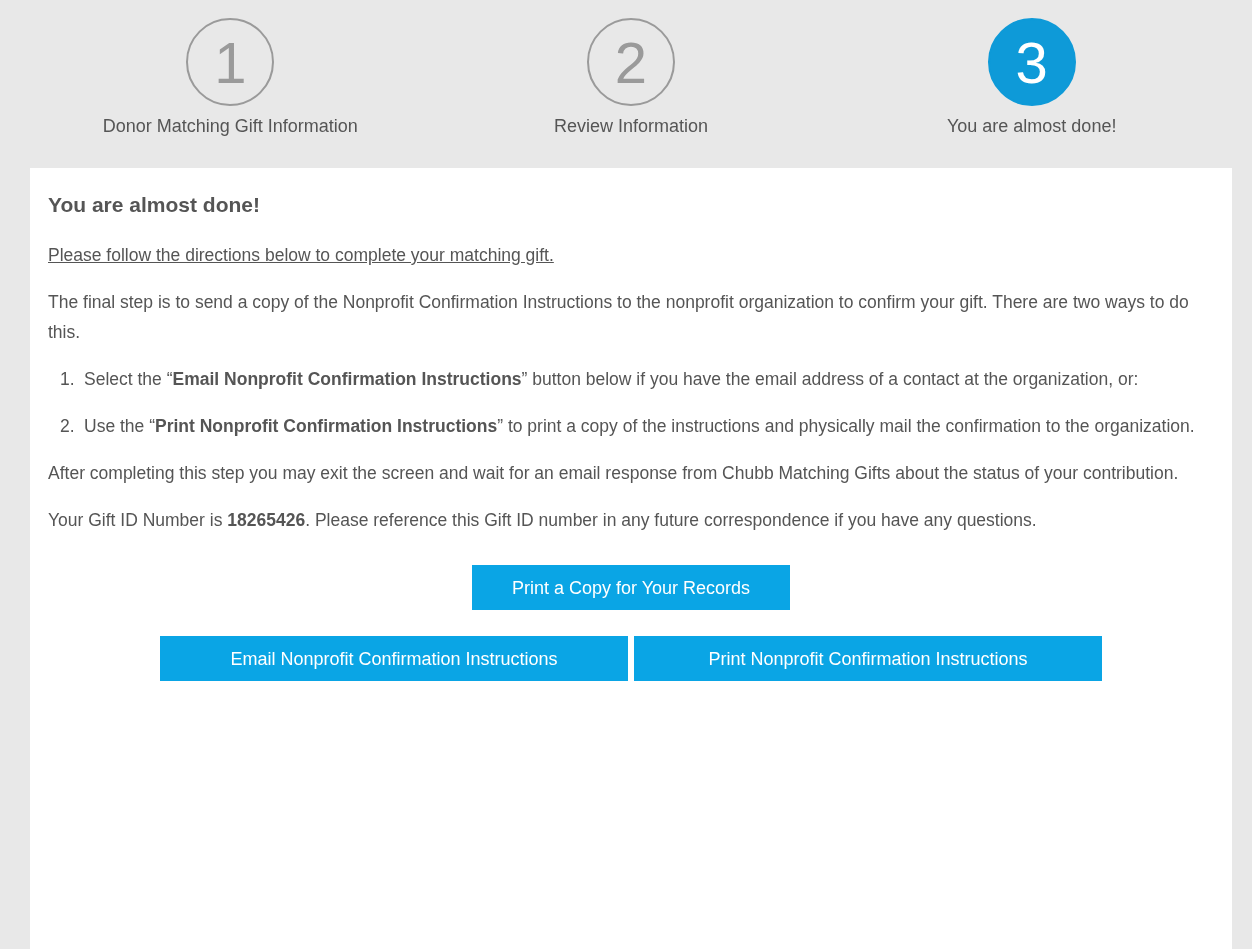 This screenshot has height=949, width=1252. I want to click on step-label: You are almost done!, so click(1031, 126).